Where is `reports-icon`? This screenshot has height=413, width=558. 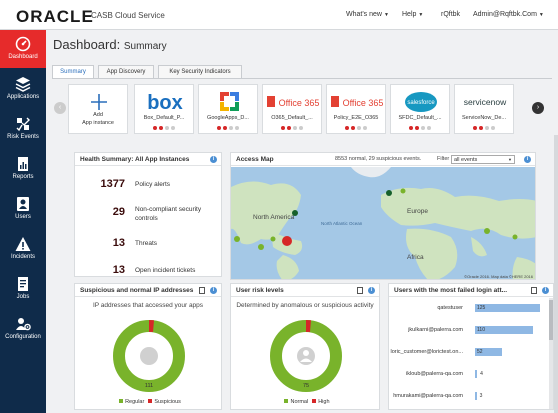
reports-icon is located at coordinates (23, 164).